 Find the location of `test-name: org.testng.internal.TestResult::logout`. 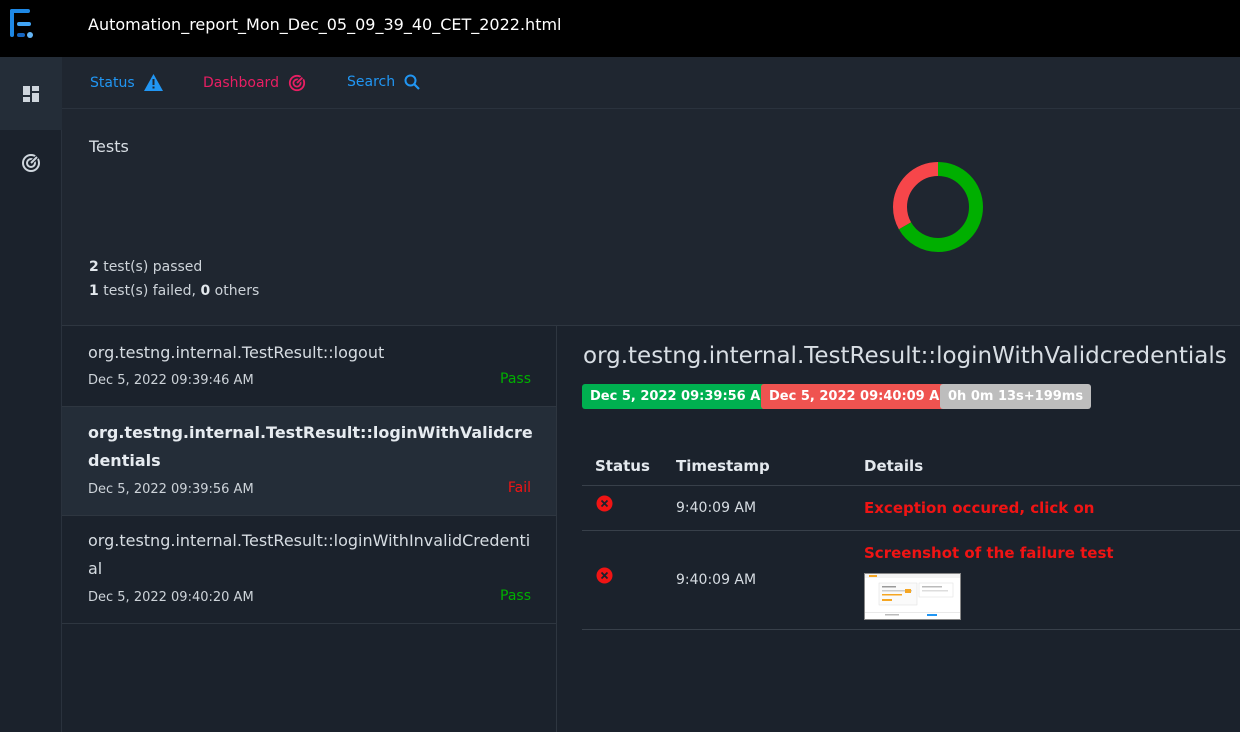

test-name: org.testng.internal.TestResult::logout is located at coordinates (236, 352).